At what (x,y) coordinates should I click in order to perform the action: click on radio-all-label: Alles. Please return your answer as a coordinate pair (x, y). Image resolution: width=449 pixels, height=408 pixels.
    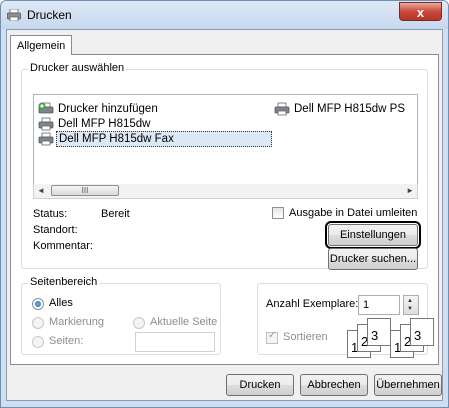
    Looking at the image, I should click on (61, 303).